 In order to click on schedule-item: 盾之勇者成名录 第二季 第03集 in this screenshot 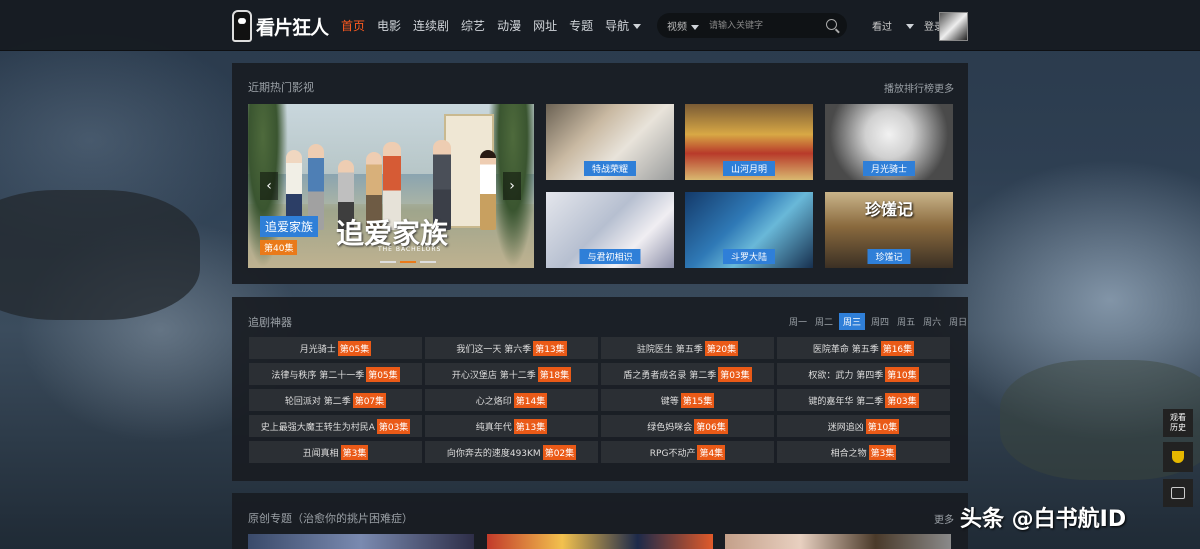, I will do `click(687, 374)`.